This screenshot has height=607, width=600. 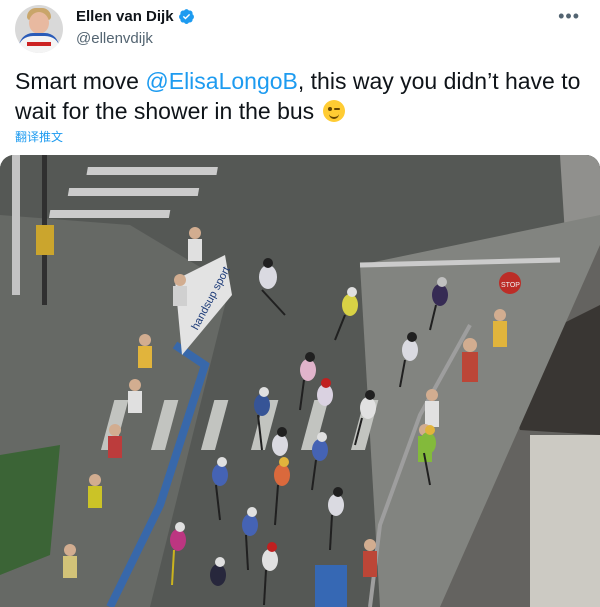 What do you see at coordinates (221, 81) in the screenshot?
I see `mention-link: @ElisaLongoB` at bounding box center [221, 81].